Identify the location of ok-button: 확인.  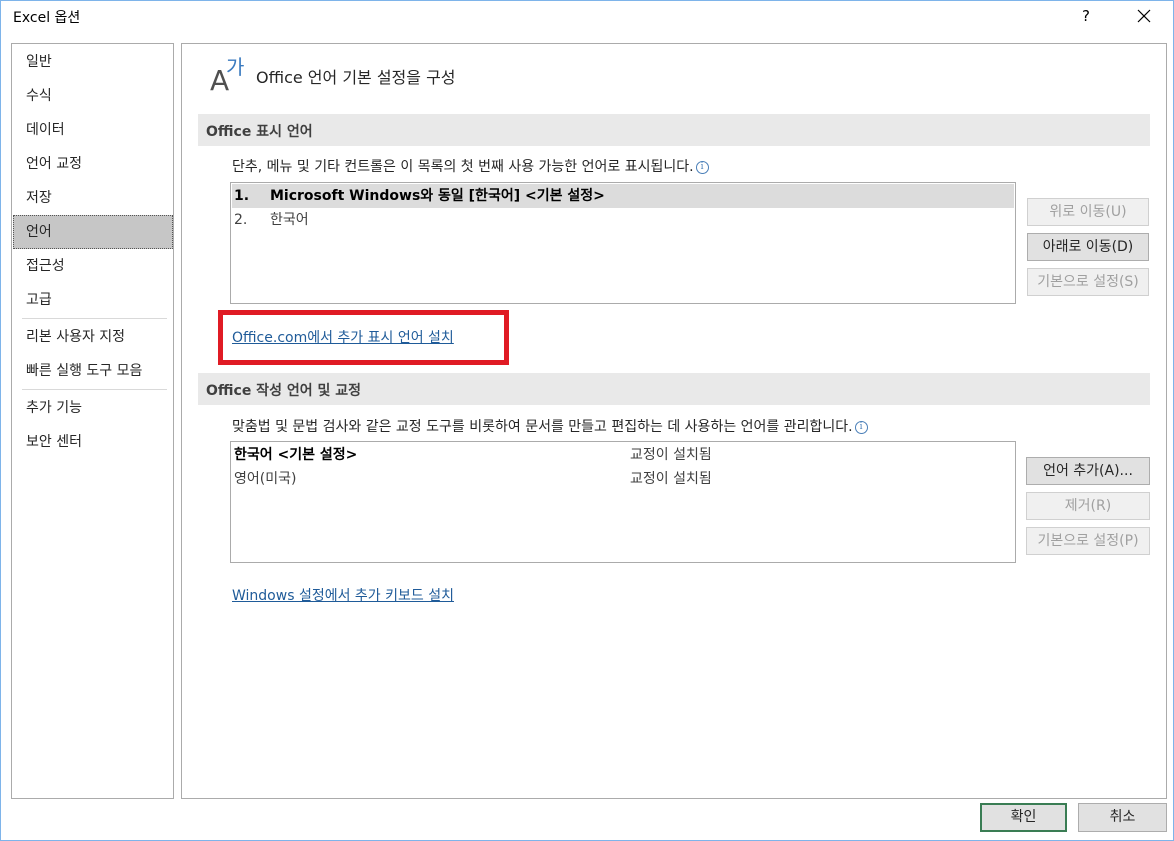
(1023, 817).